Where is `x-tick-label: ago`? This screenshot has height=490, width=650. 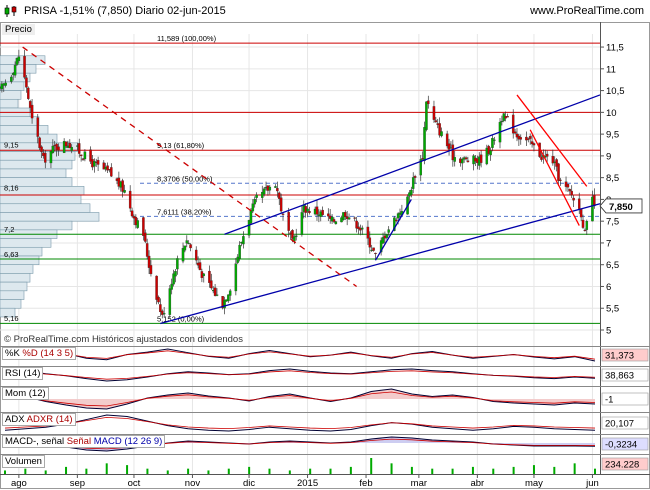 x-tick-label: ago is located at coordinates (19, 483).